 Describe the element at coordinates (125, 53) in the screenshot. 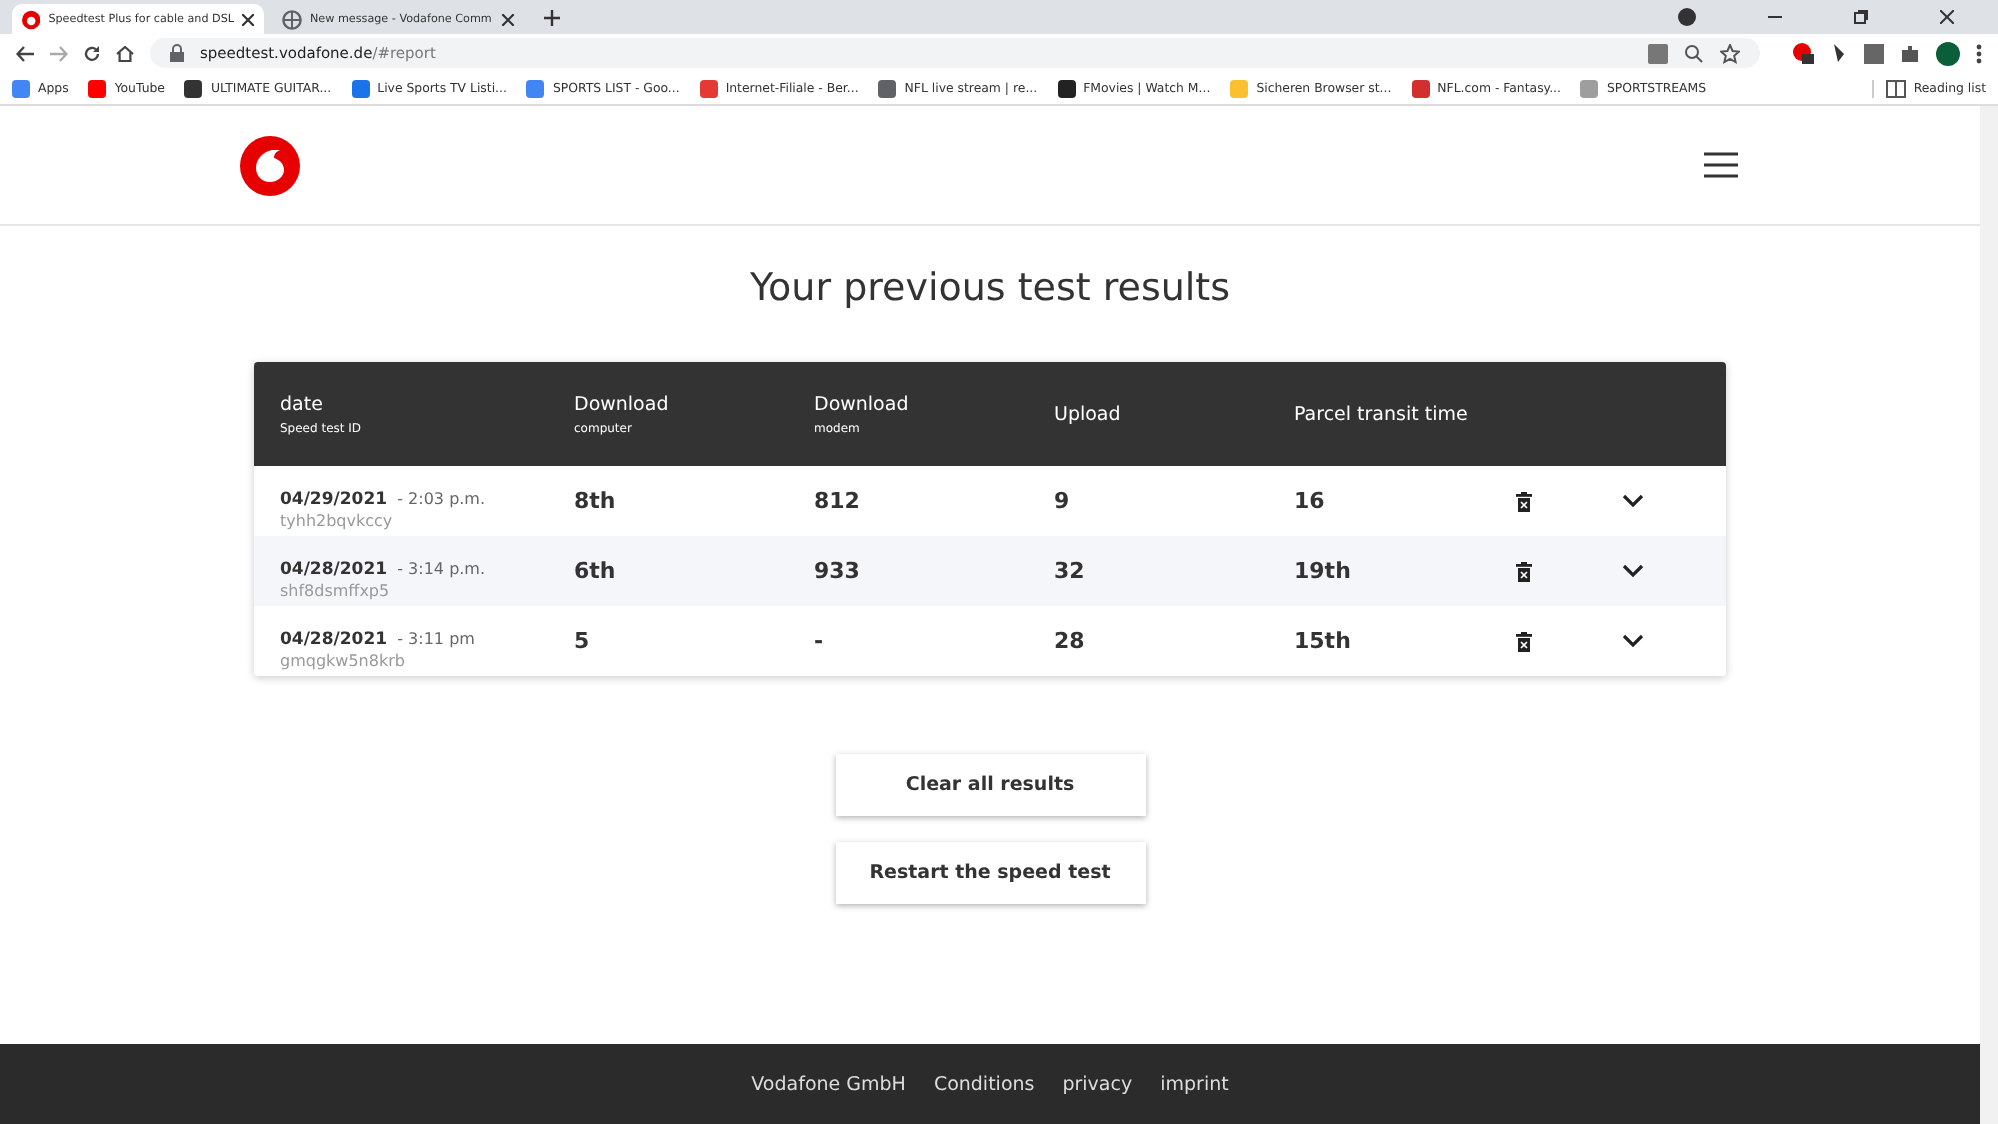

I see `home-icon` at that location.